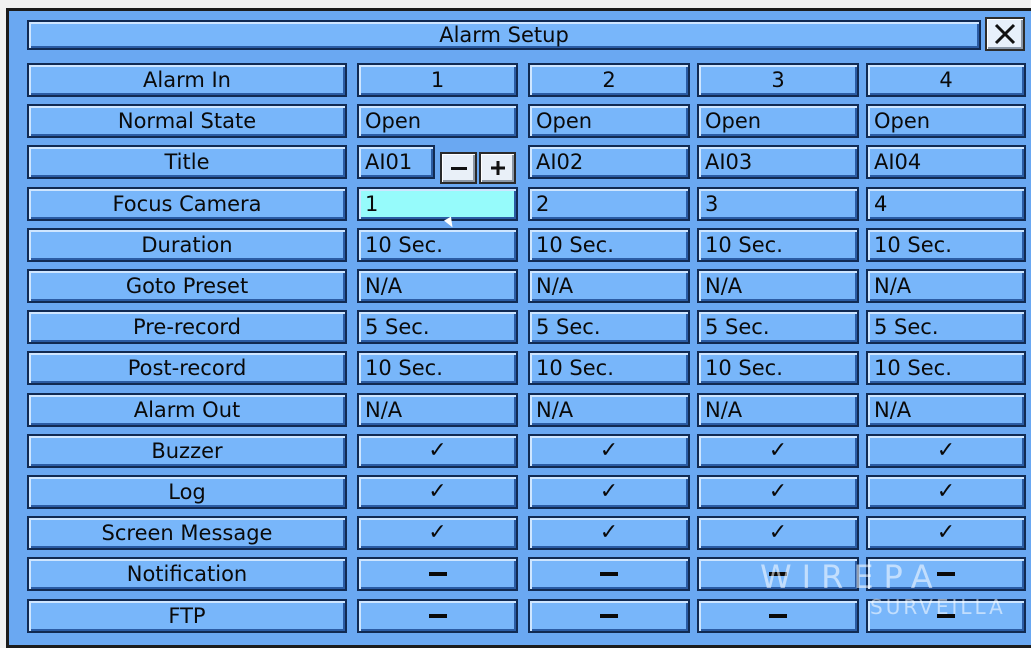 This screenshot has height=648, width=1031. Describe the element at coordinates (609, 533) in the screenshot. I see `screen-message-check-2: ✓` at that location.